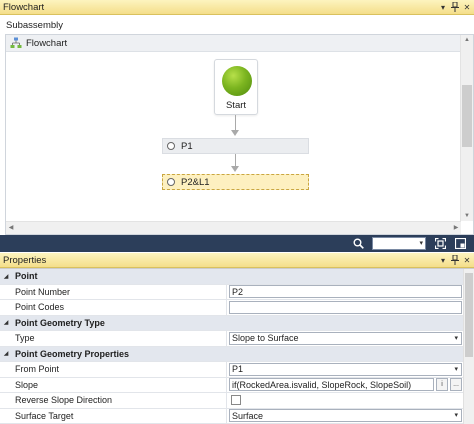 This screenshot has width=474, height=424. Describe the element at coordinates (237, 260) in the screenshot. I see `properties-panel-title-bar: Properties ▾ ✕` at that location.